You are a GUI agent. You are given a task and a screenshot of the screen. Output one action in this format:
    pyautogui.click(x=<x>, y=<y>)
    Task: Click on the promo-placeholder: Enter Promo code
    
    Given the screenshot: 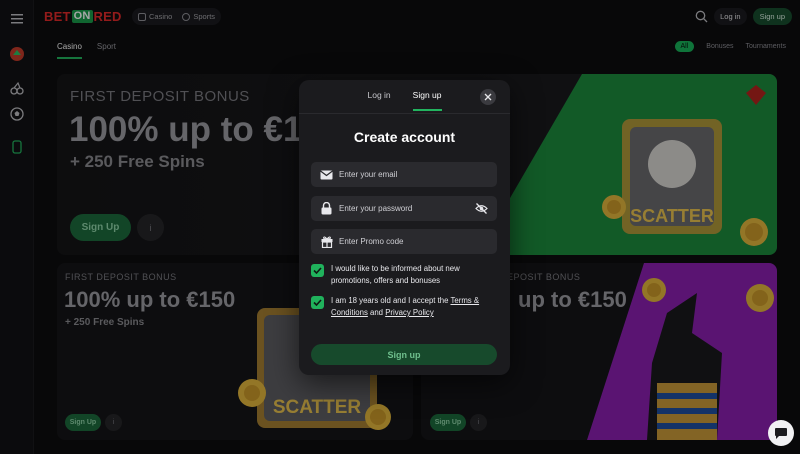 What is the action you would take?
    pyautogui.click(x=371, y=241)
    